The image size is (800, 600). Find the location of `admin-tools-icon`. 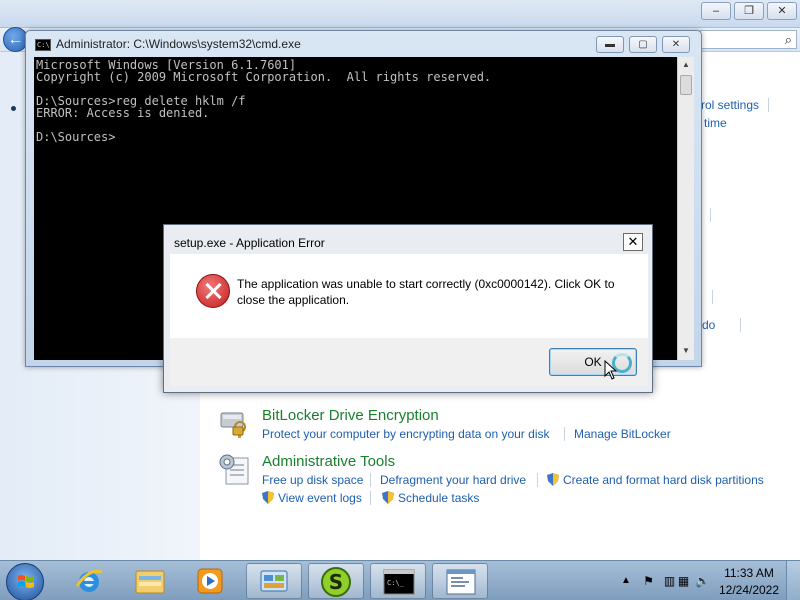

admin-tools-icon is located at coordinates (234, 469).